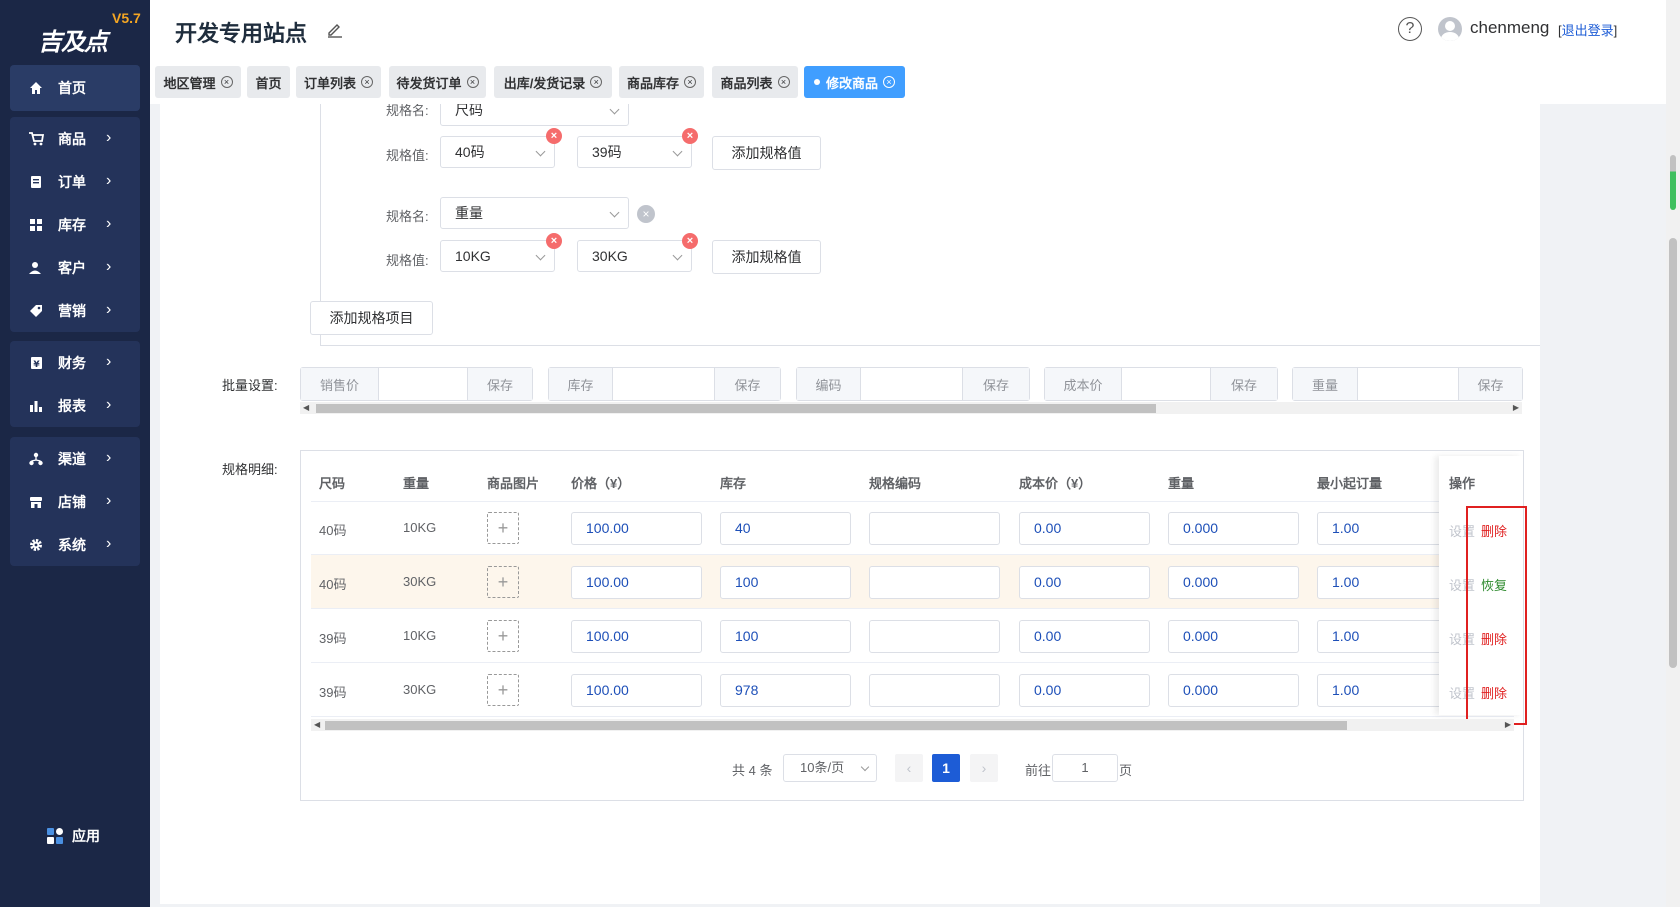  Describe the element at coordinates (437, 82) in the screenshot. I see `tab-pending-orders: 待发货订单 ×` at that location.